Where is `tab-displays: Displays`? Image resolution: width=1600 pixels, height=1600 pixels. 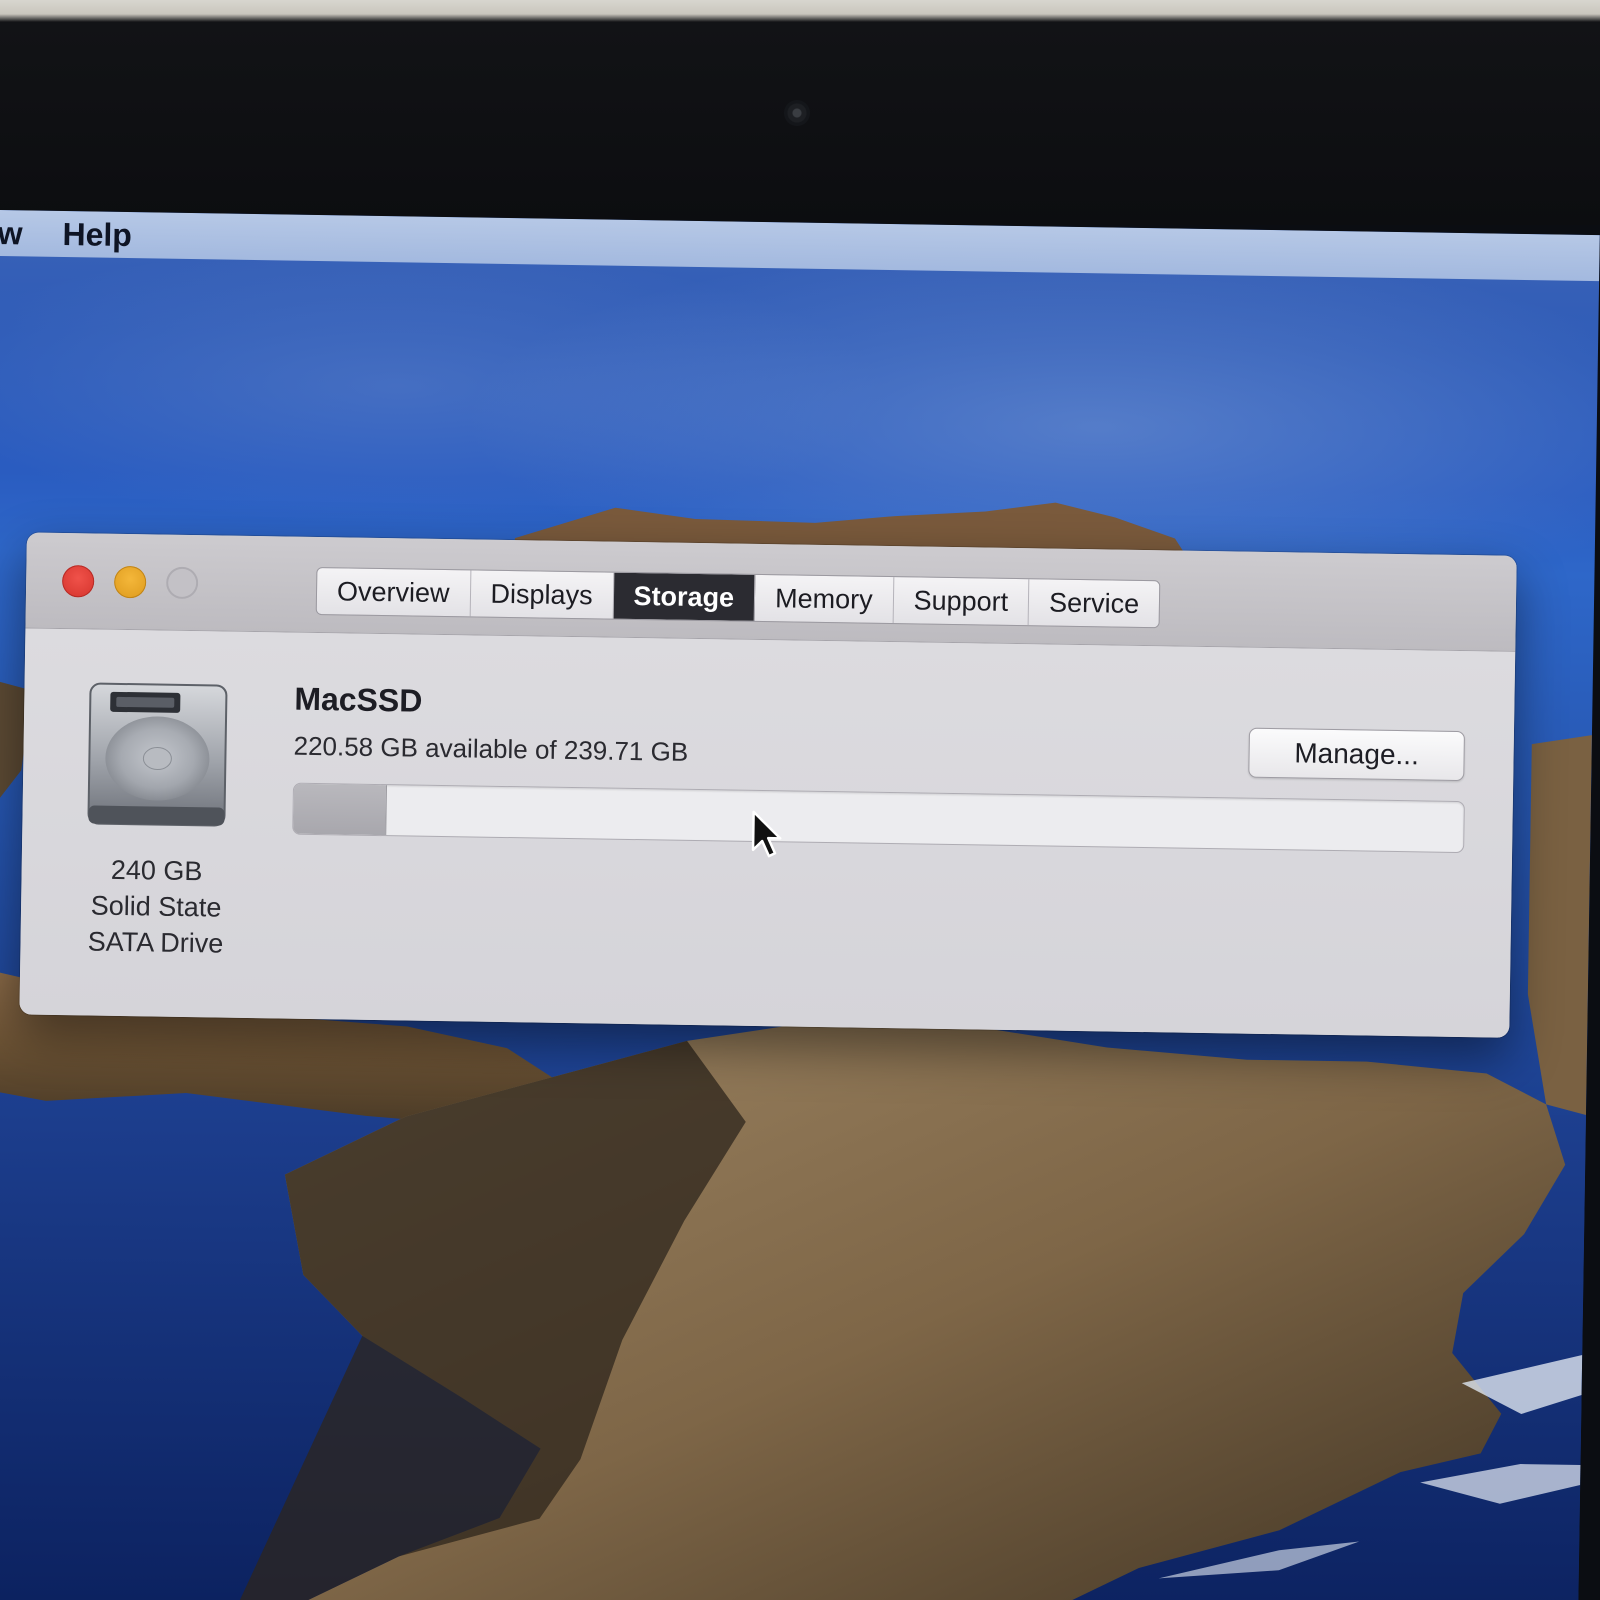
tab-displays: Displays is located at coordinates (542, 594).